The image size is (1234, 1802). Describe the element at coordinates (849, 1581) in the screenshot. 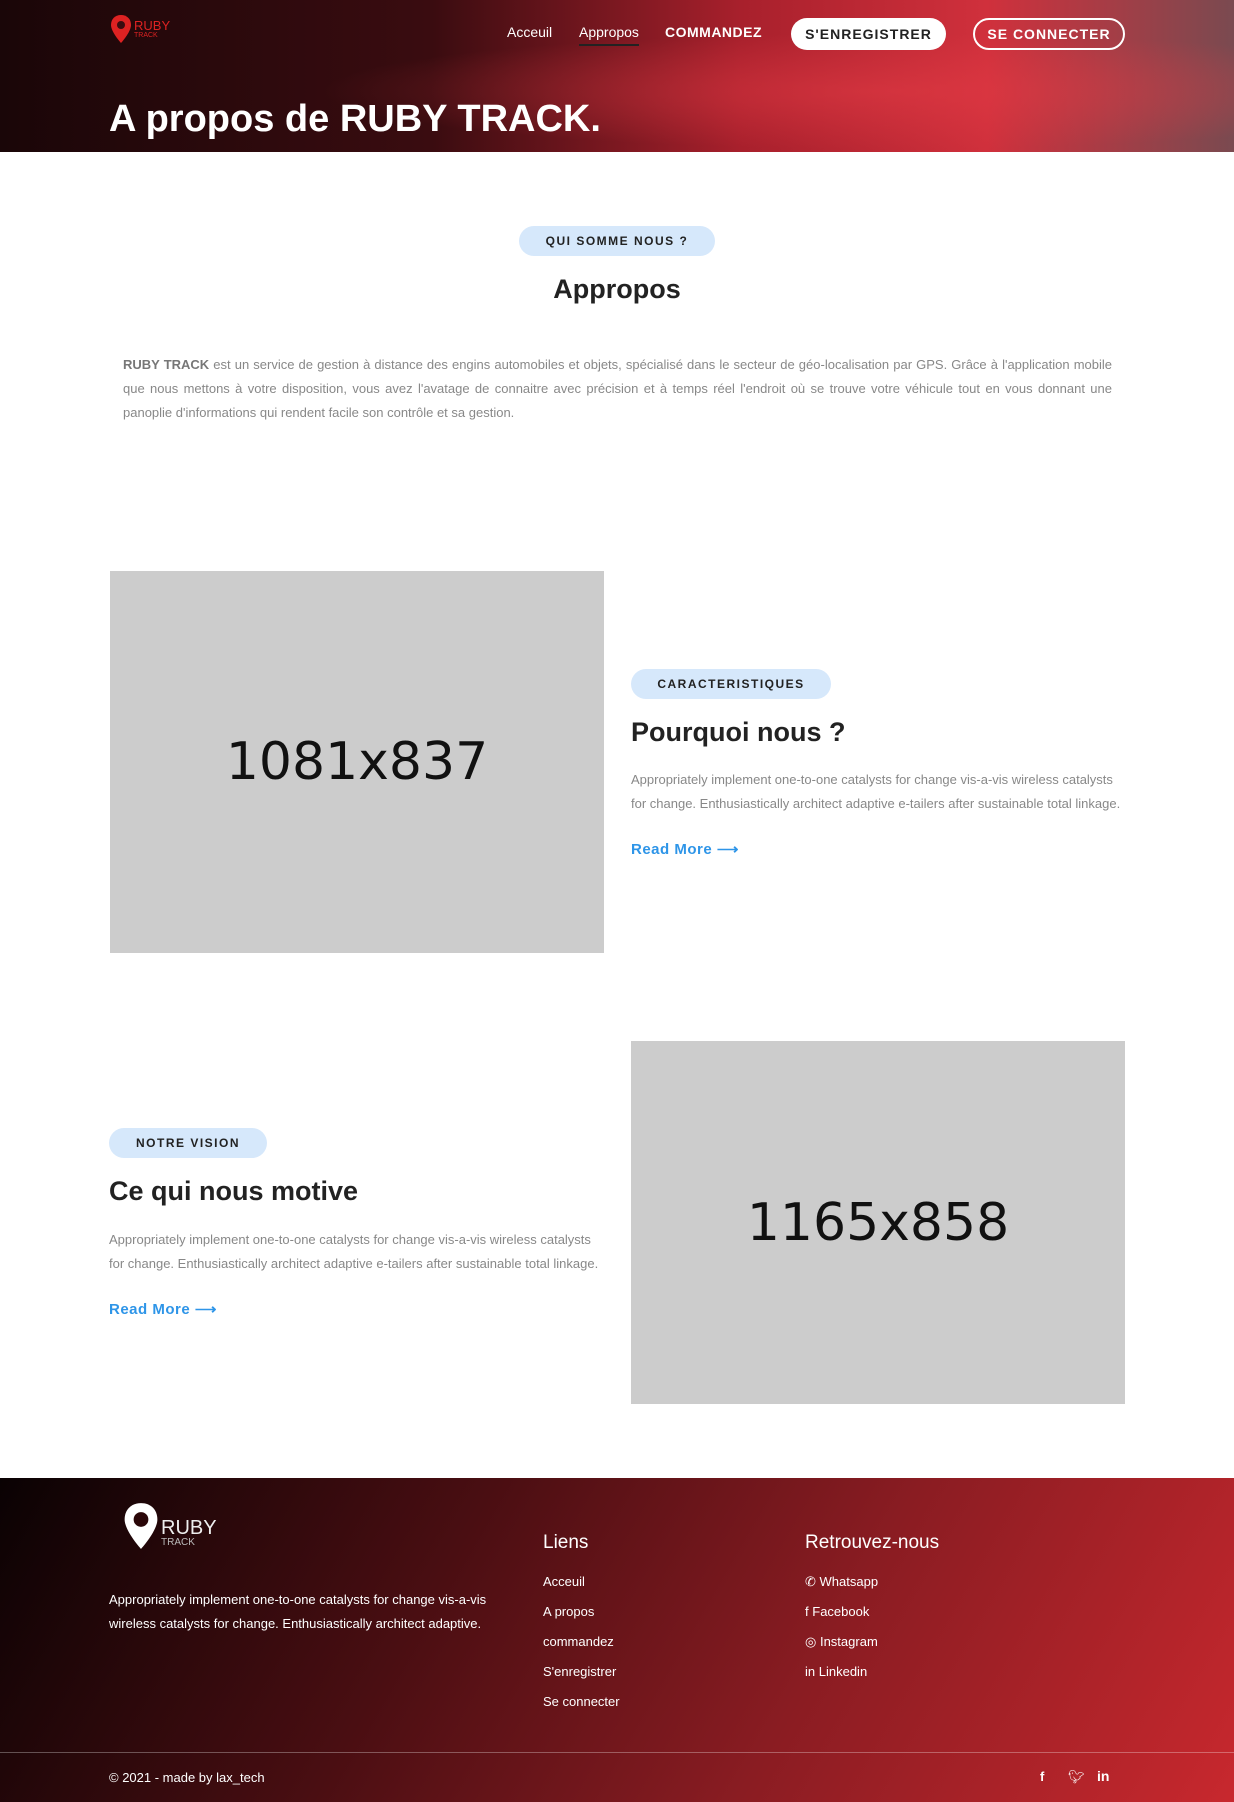

I see `whatsapp-label: Whatsapp` at that location.